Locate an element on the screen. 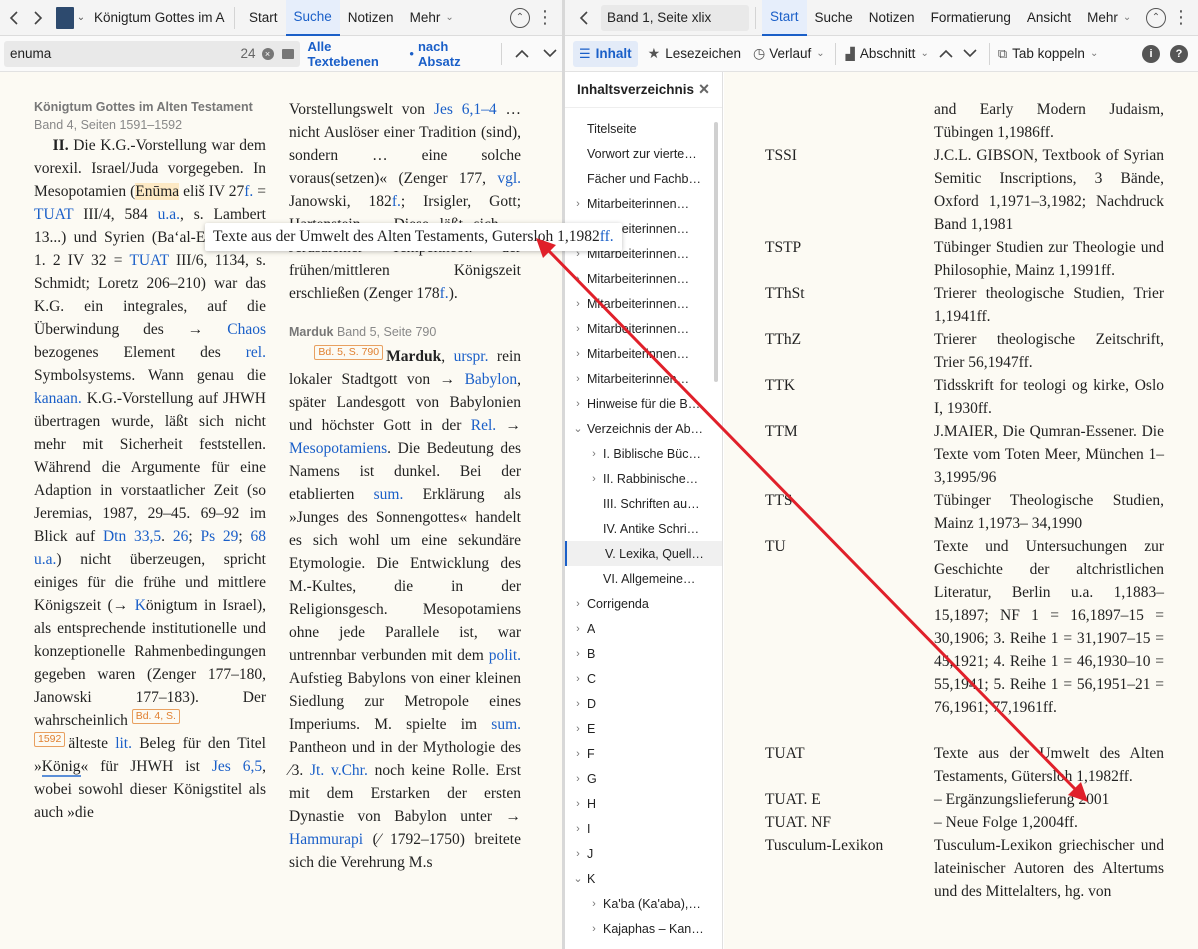 The width and height of the screenshot is (1198, 949). clear-icon: × is located at coordinates (267, 53).